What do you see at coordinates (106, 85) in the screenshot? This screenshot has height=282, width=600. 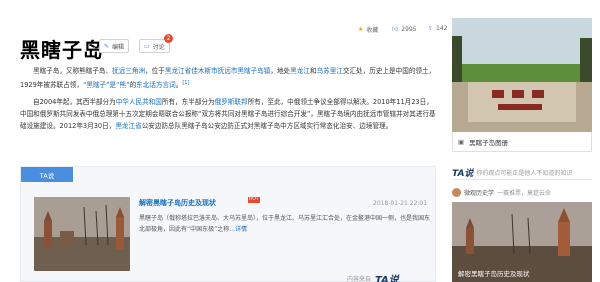 I see `inline-link: “黑瞎子”是“熊”` at bounding box center [106, 85].